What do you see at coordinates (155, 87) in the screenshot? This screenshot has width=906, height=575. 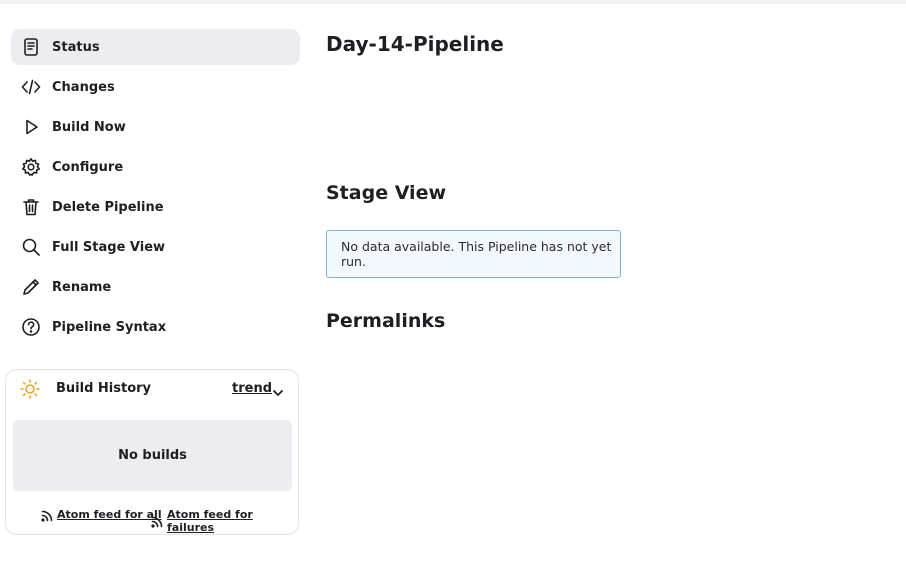 I see `sidebar-item-changes: Changes` at bounding box center [155, 87].